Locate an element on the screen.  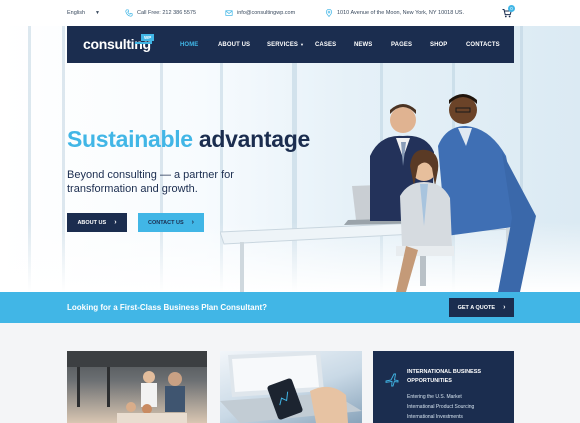
team-meeting-image is located at coordinates (137, 387).